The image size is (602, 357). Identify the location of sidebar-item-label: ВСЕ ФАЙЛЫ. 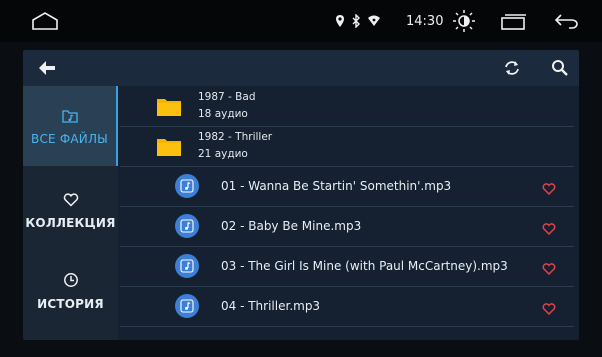
(69, 139).